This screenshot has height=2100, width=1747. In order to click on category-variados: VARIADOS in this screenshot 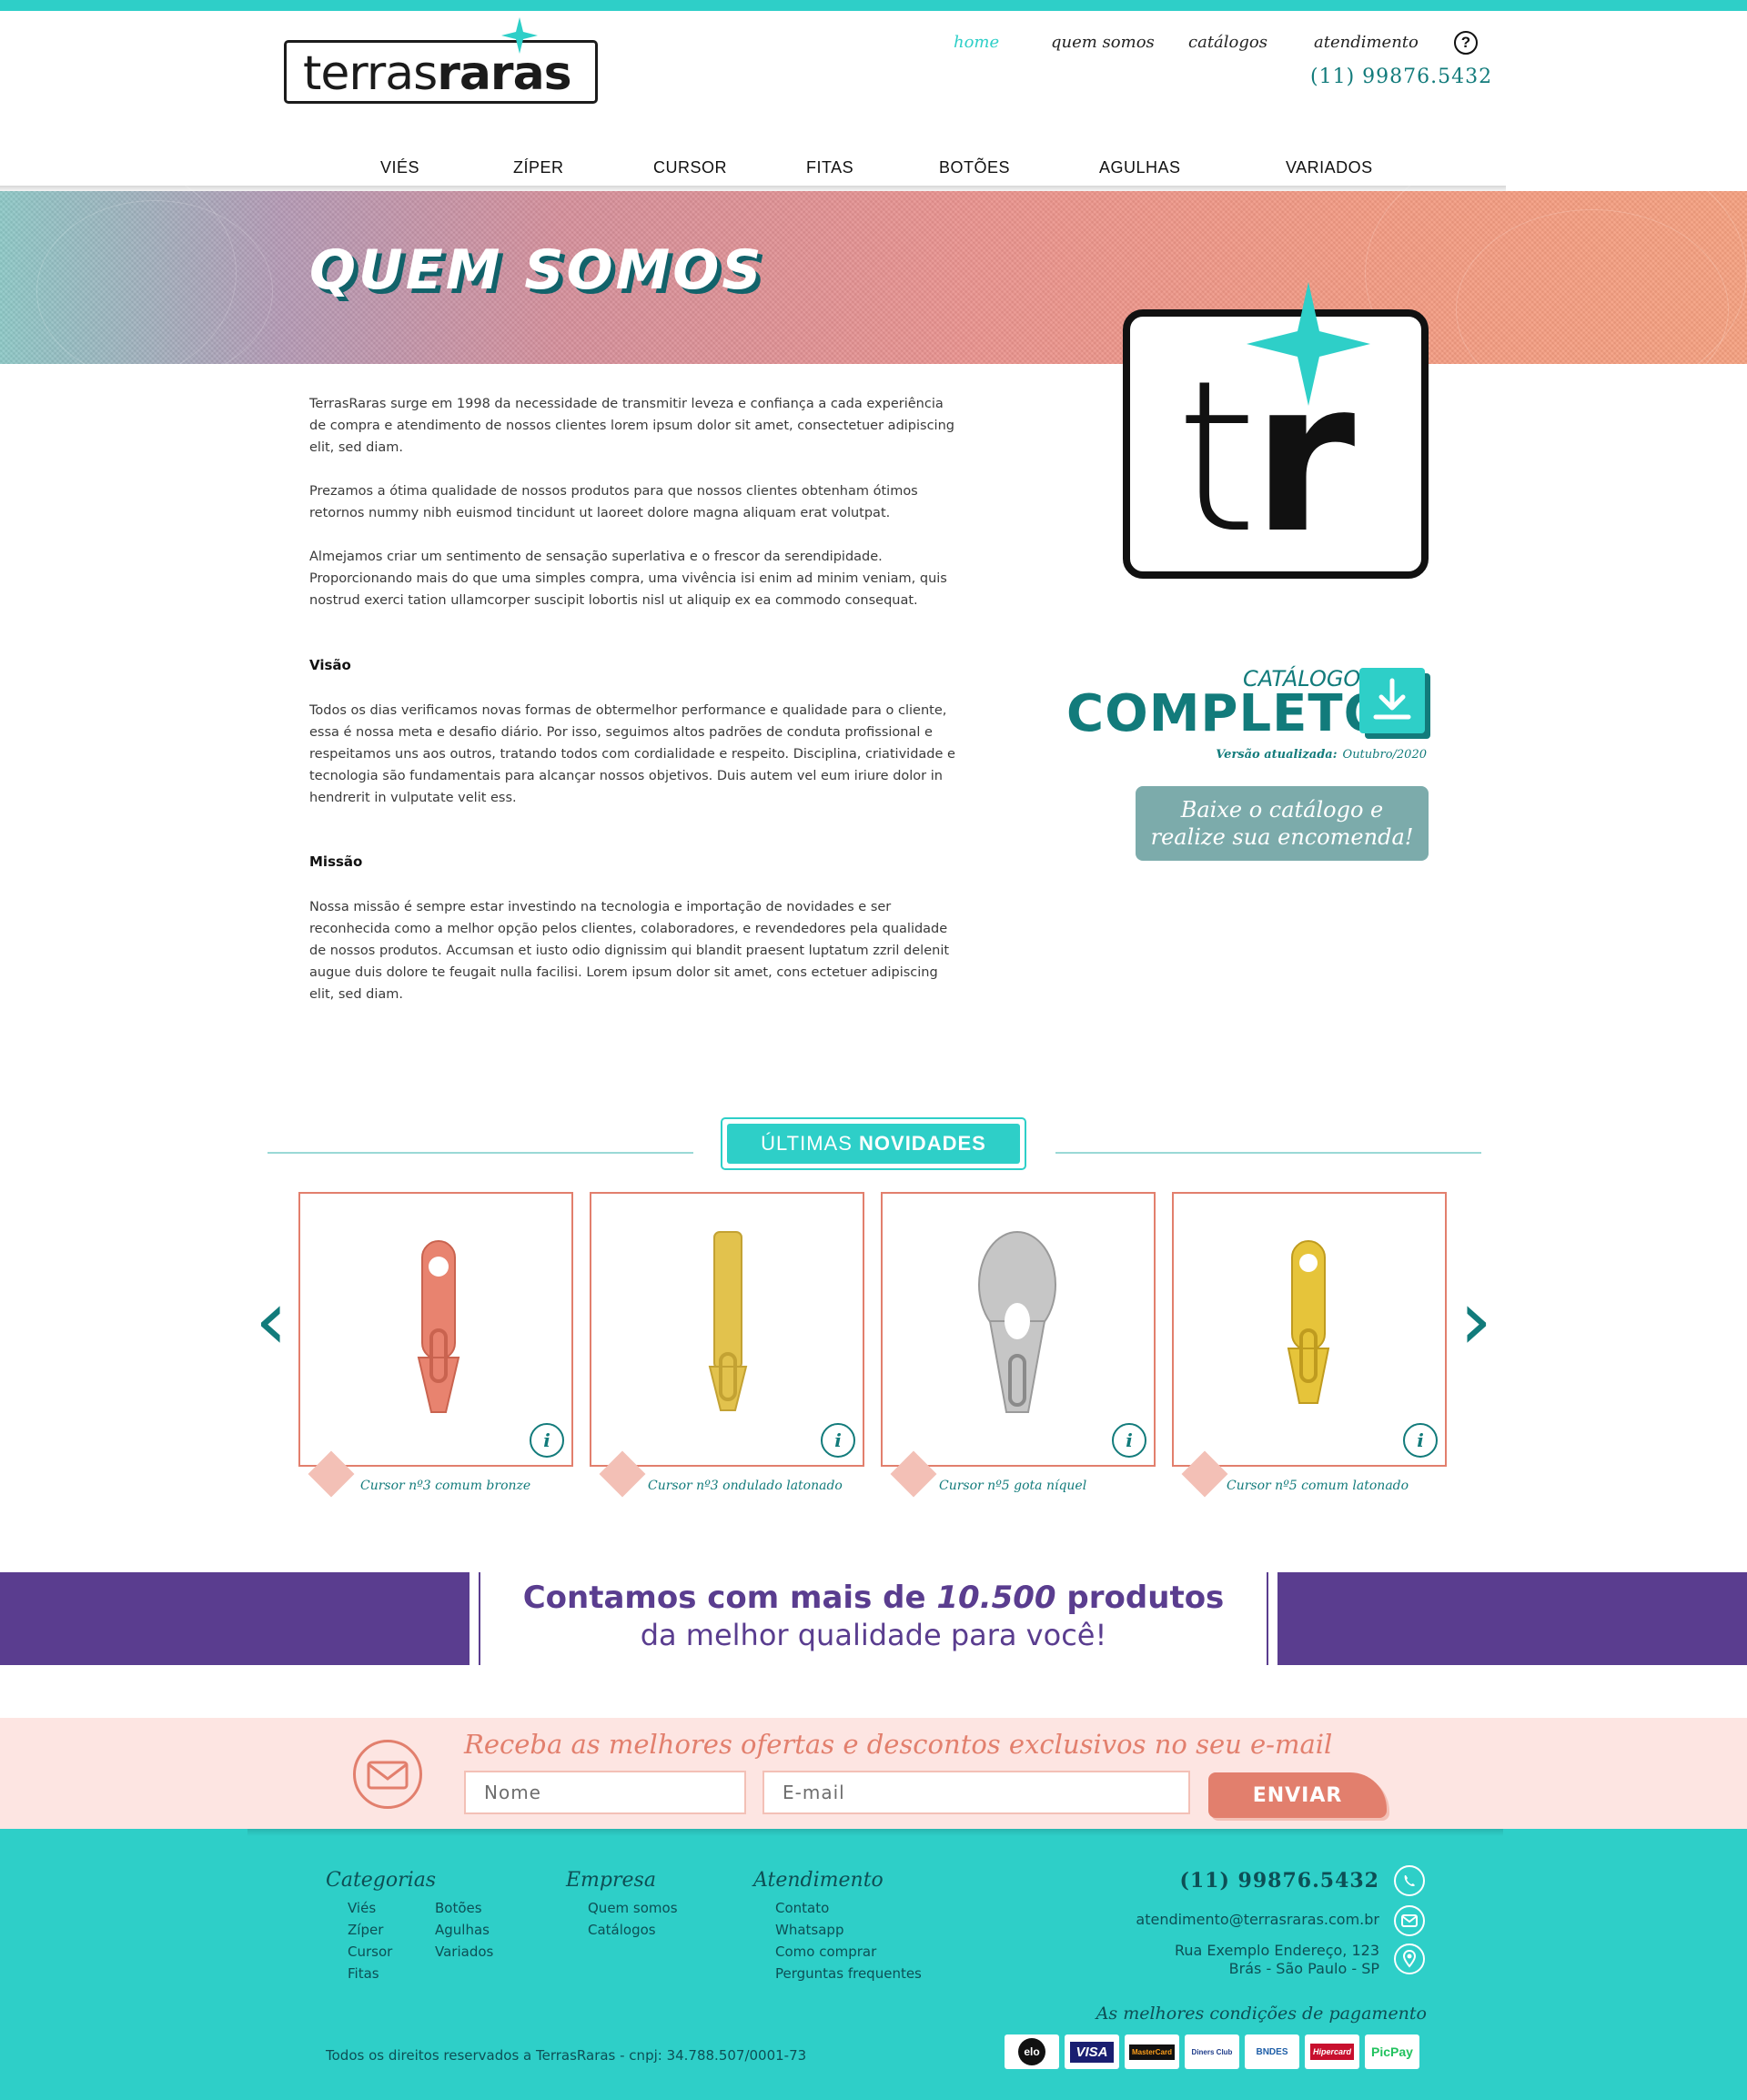, I will do `click(1330, 167)`.